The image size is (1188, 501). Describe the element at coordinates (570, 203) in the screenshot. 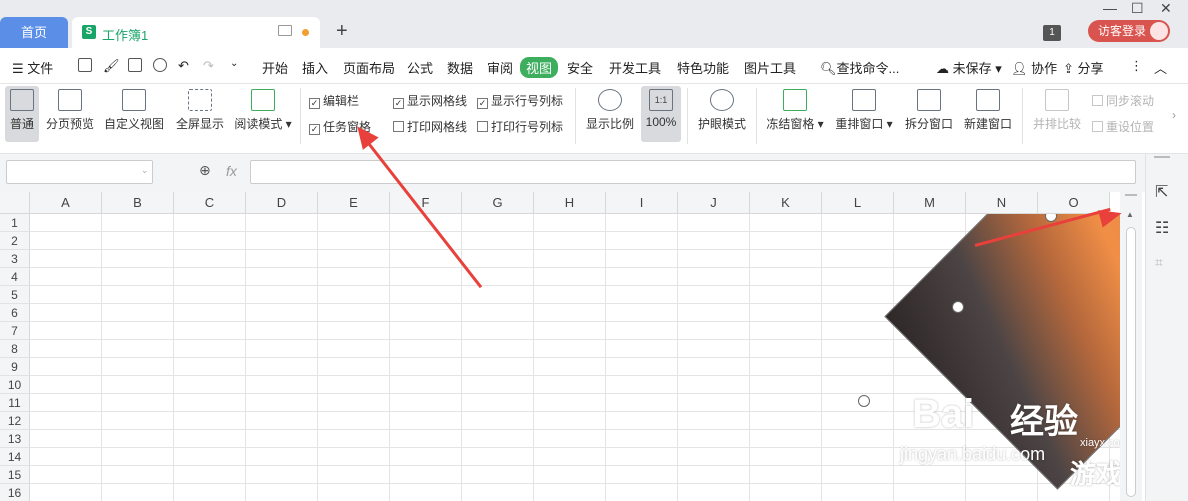

I see `column-header: H` at that location.